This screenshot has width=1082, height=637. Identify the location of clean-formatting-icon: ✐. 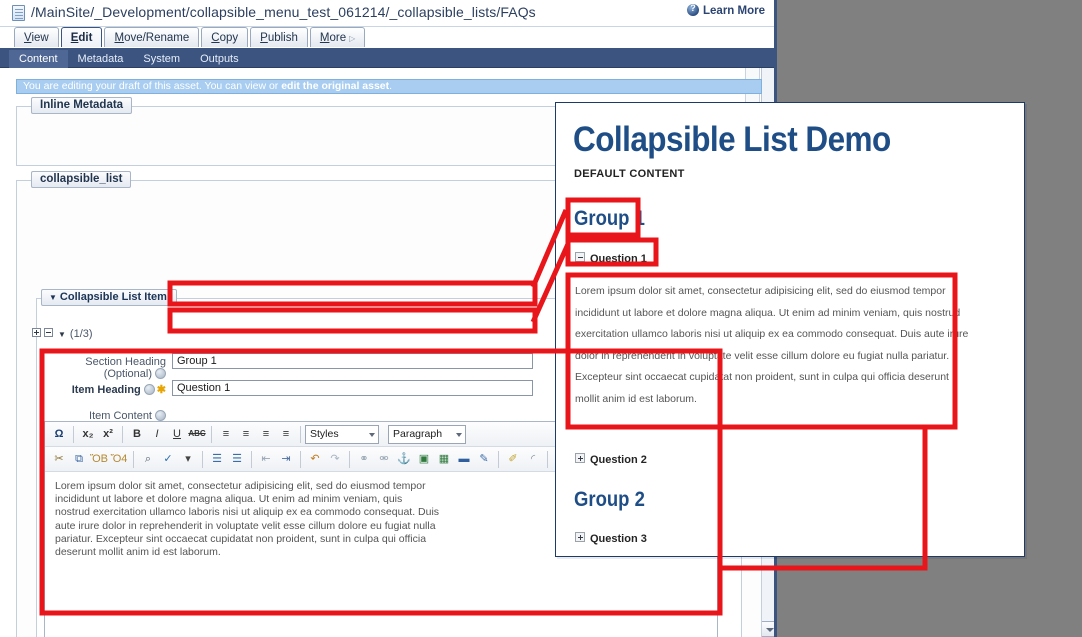
(513, 459).